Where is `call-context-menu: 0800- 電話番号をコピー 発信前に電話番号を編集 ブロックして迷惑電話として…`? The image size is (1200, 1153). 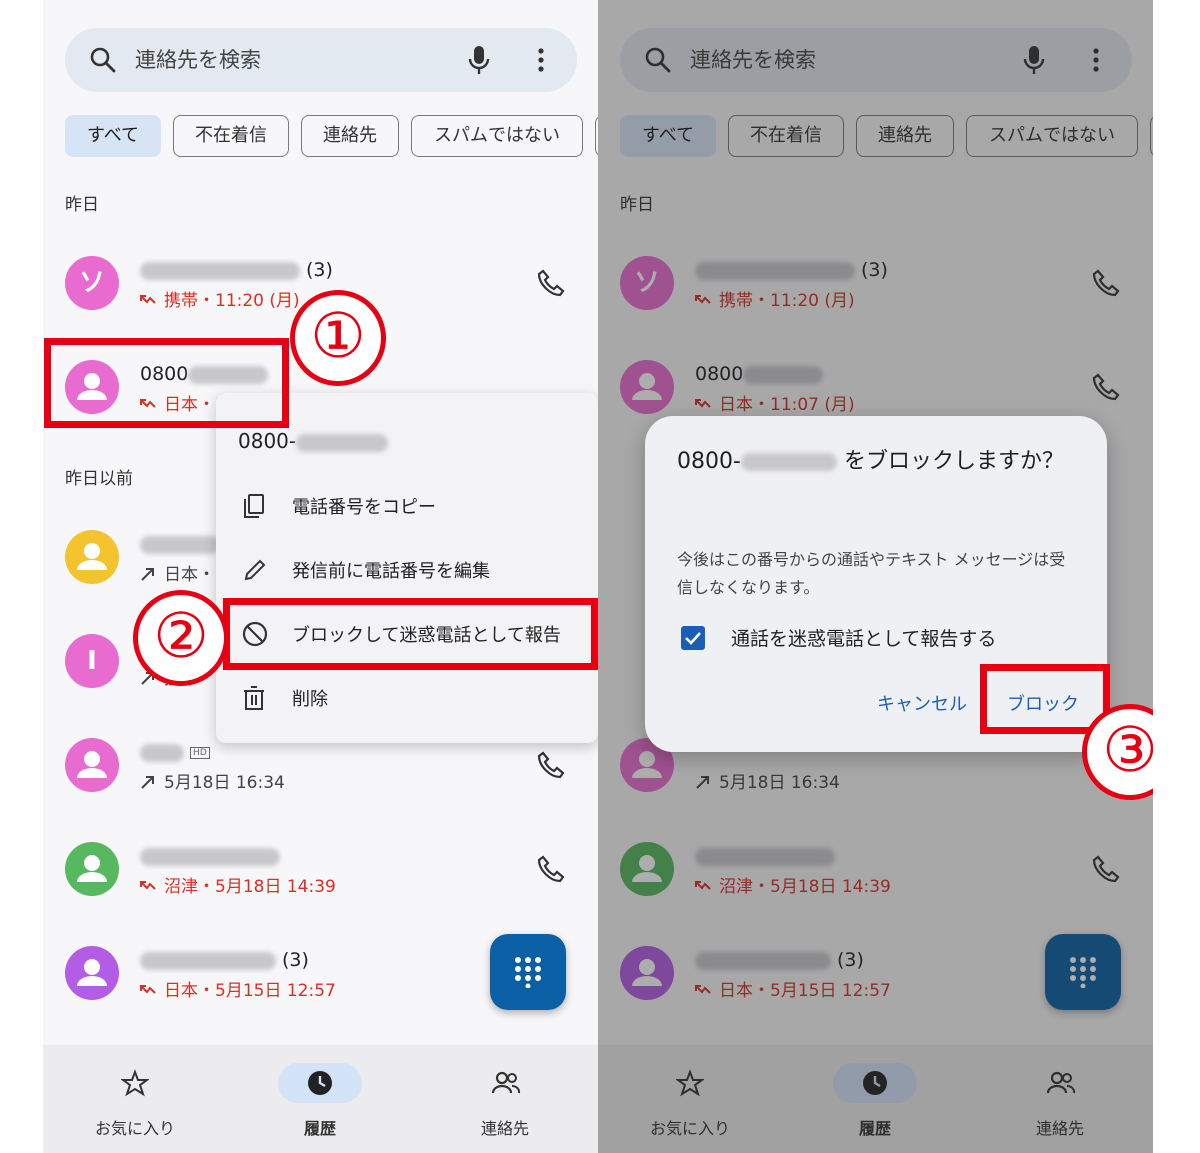 call-context-menu: 0800- 電話番号をコピー 発信前に電話番号を編集 ブロックして迷惑電話として… is located at coordinates (407, 568).